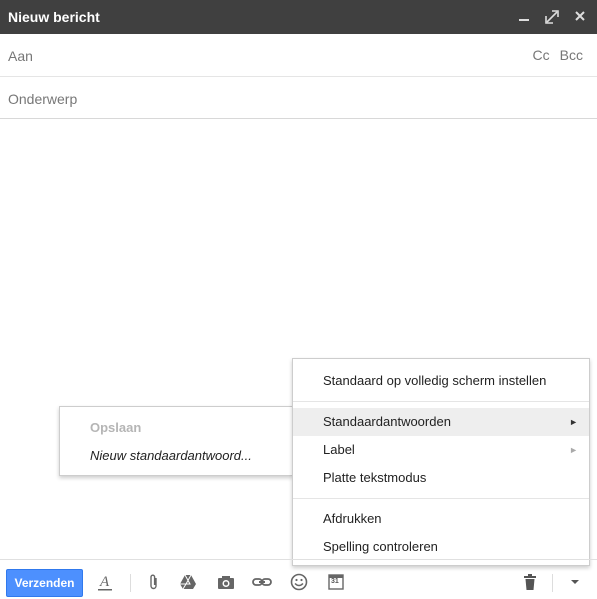  What do you see at coordinates (441, 422) in the screenshot?
I see `menu-item-canned-responses: Standaardantwoorden ►` at bounding box center [441, 422].